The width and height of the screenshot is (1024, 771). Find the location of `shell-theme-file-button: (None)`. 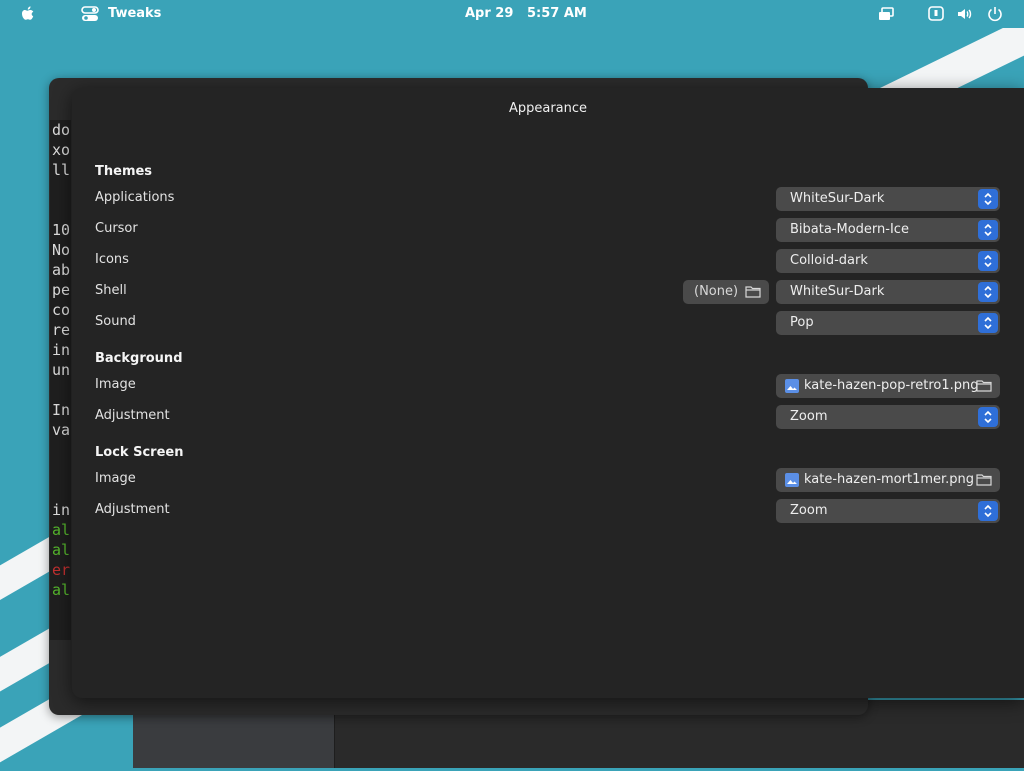

shell-theme-file-button: (None) is located at coordinates (726, 292).